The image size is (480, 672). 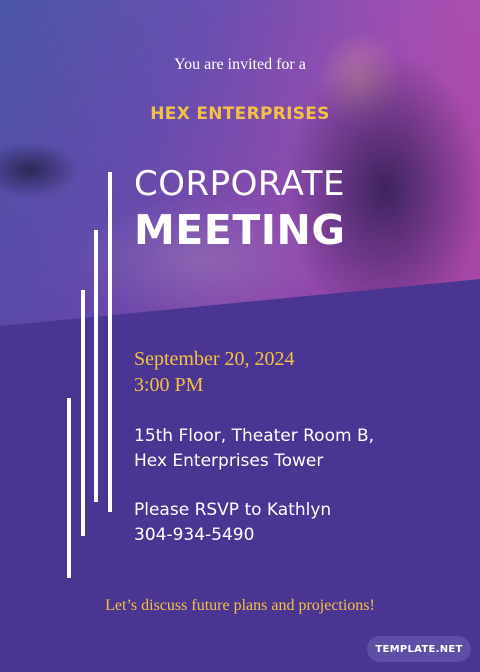 What do you see at coordinates (194, 535) in the screenshot?
I see `rsvp-phone: 304-934-5490` at bounding box center [194, 535].